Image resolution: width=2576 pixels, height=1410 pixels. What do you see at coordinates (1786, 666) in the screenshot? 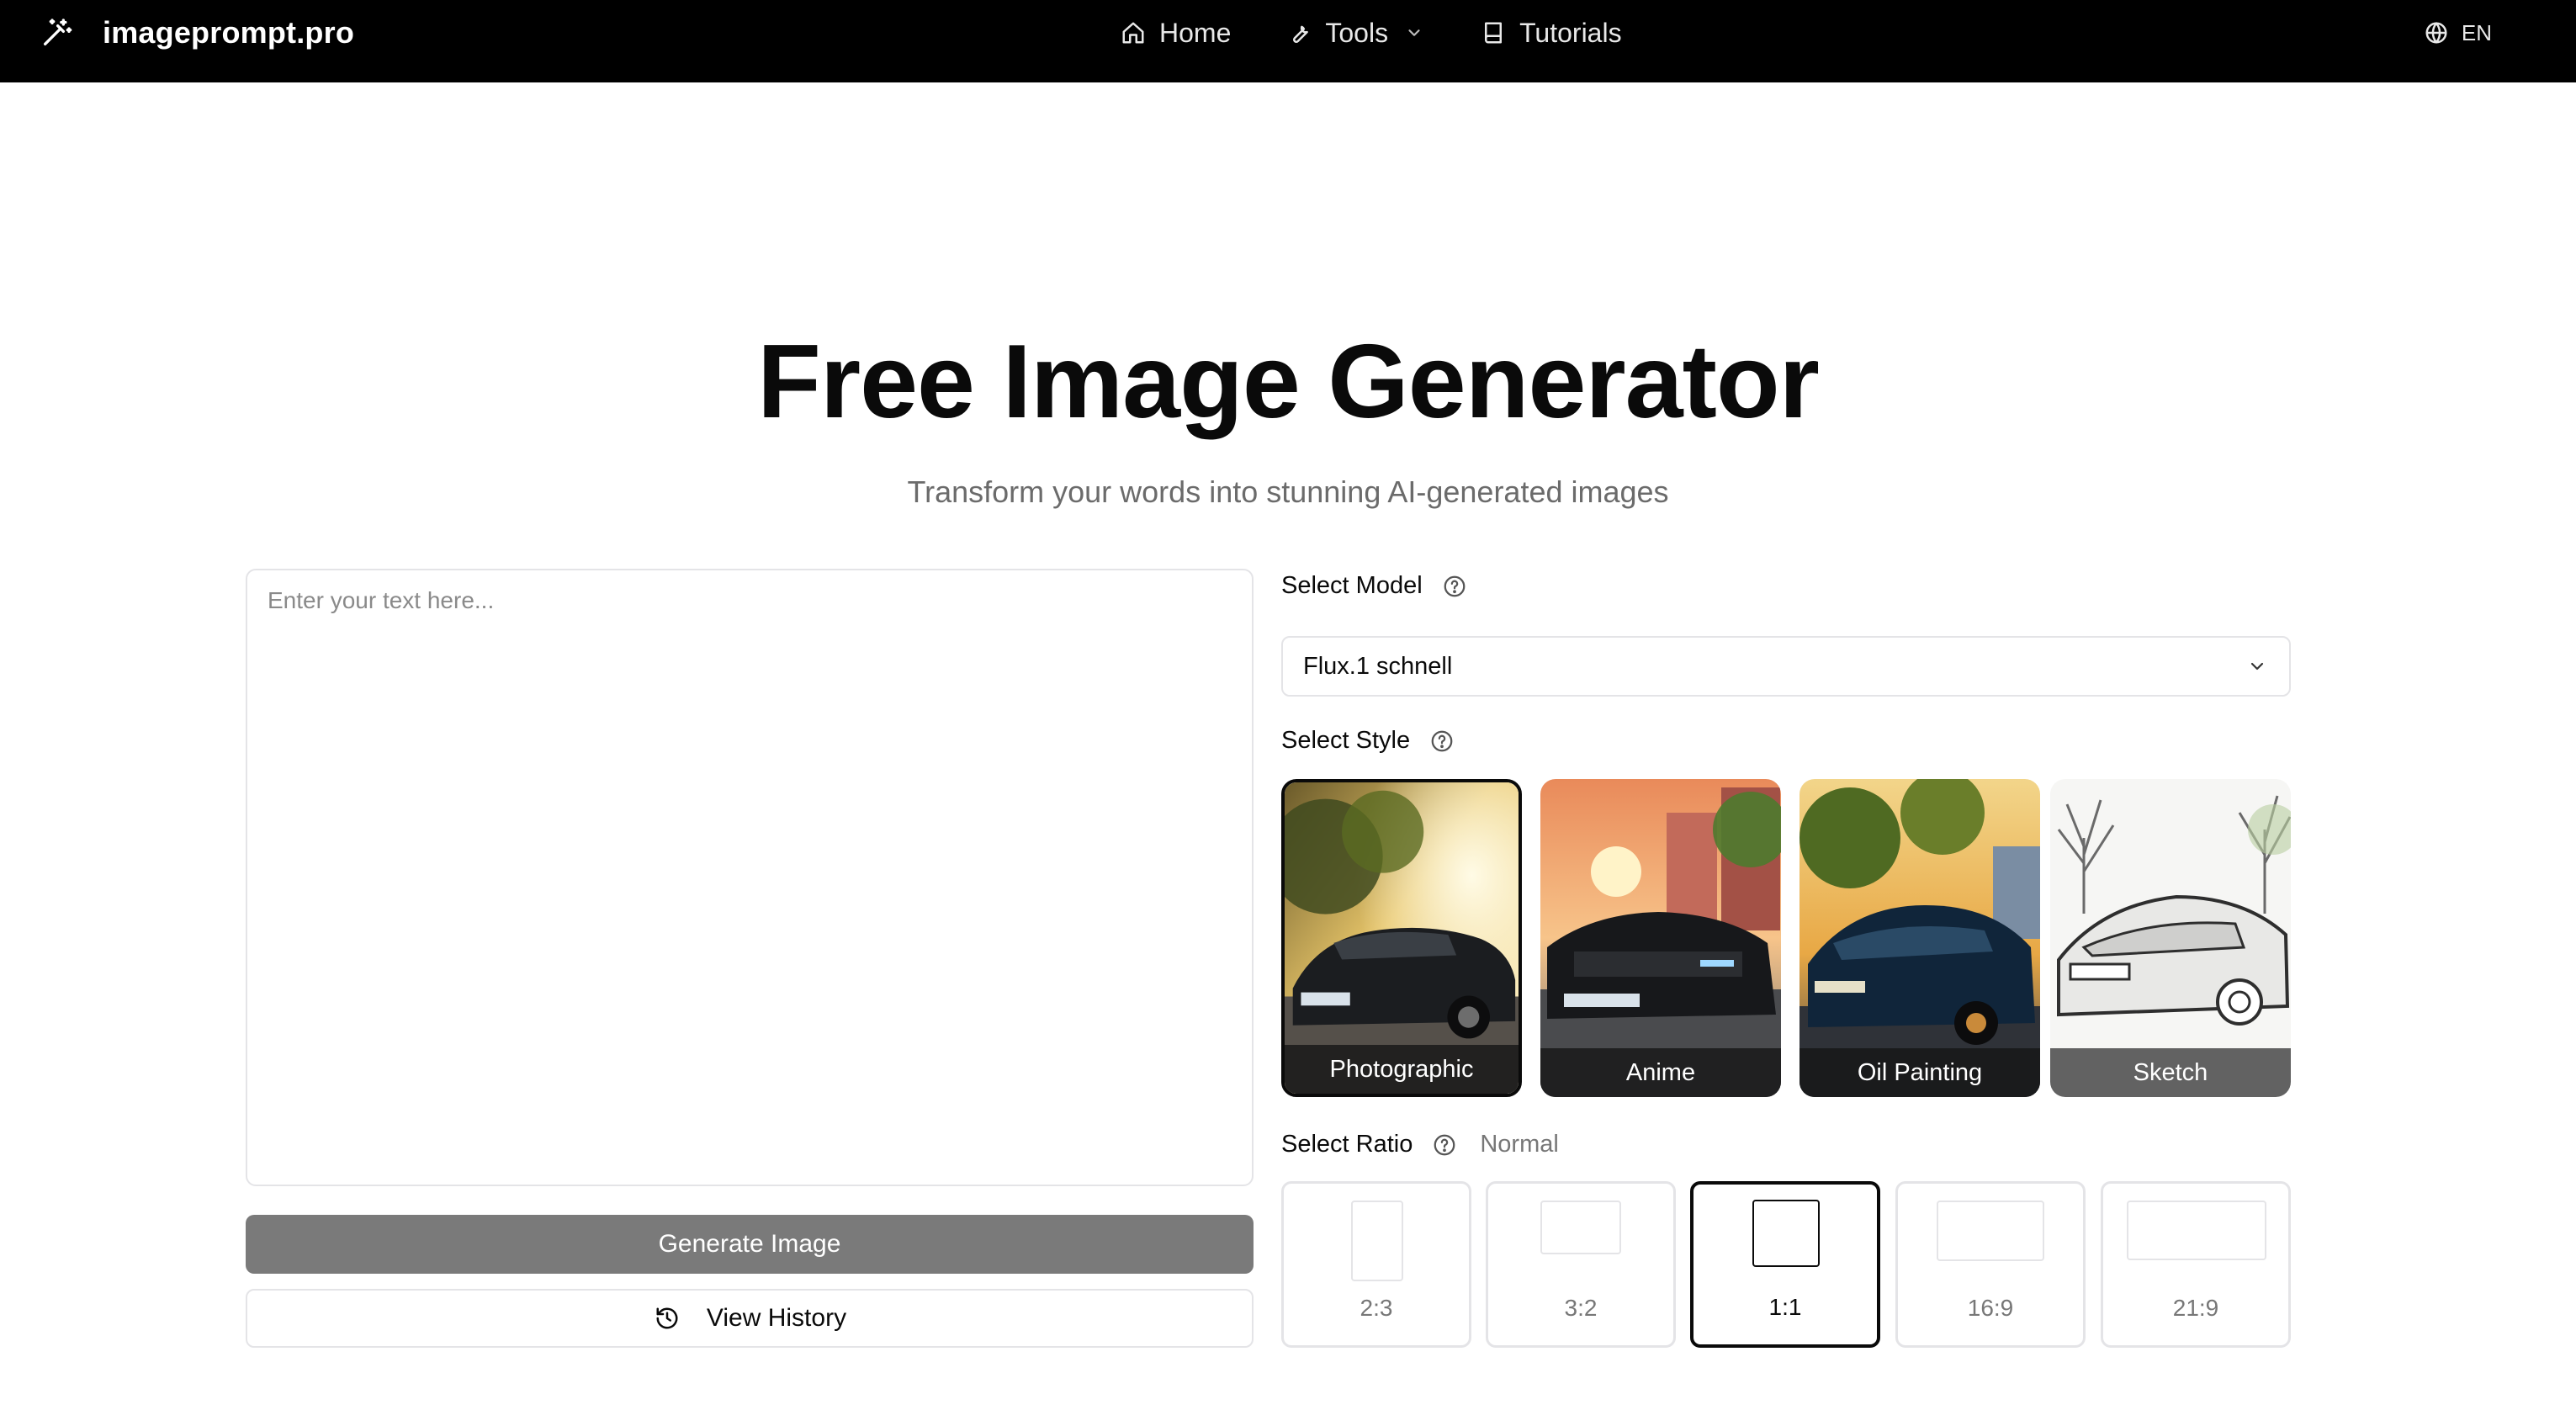
I see `model-select: Flux.1 schnell` at bounding box center [1786, 666].